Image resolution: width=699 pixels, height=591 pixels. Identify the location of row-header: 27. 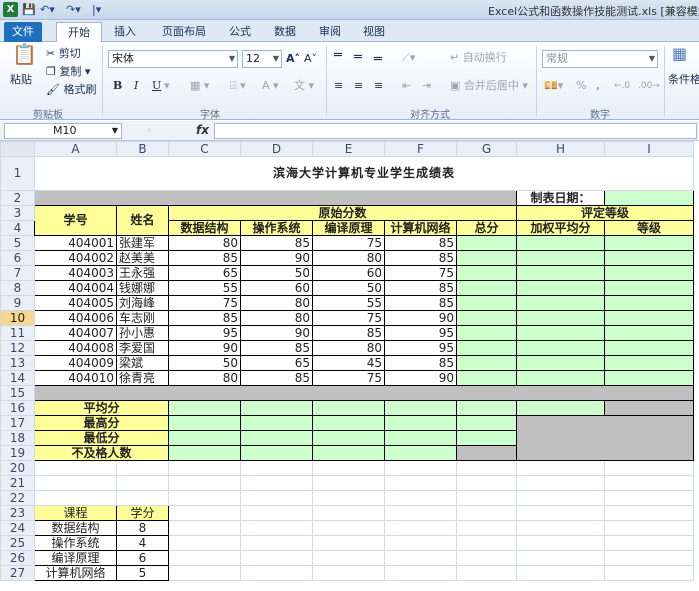
(17, 573).